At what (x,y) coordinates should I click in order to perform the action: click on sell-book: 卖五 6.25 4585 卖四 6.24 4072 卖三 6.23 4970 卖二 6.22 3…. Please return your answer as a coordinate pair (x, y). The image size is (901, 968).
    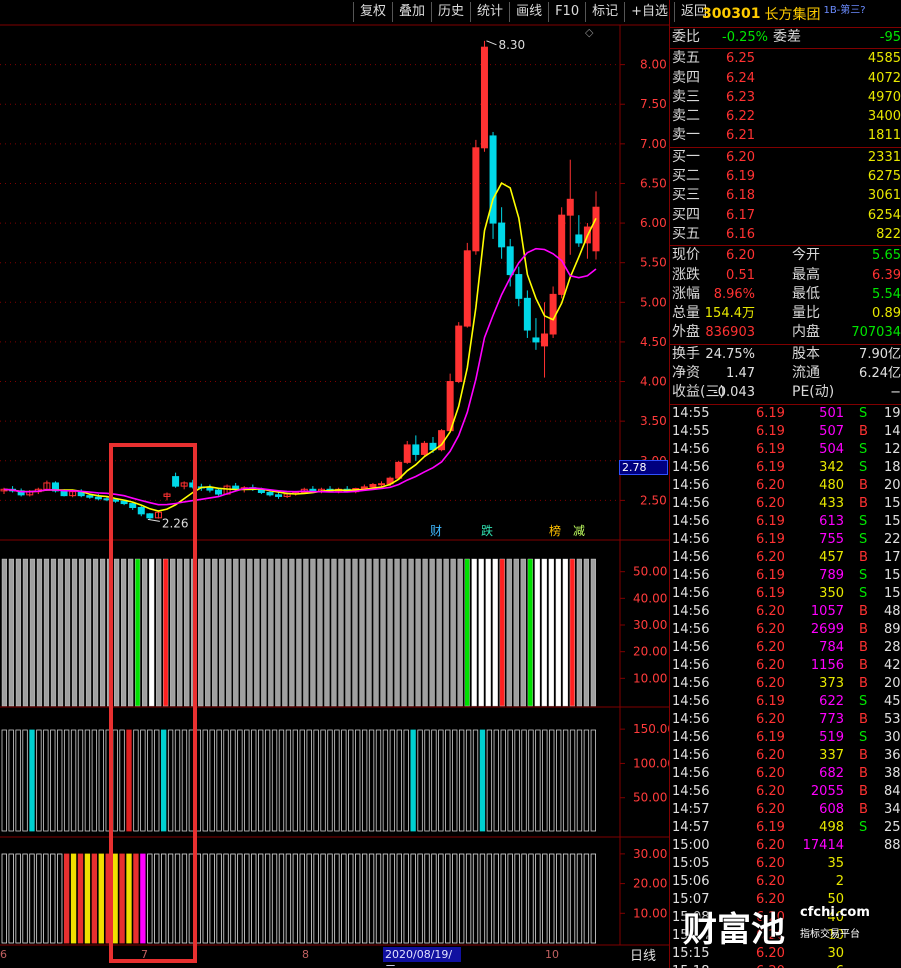
    Looking at the image, I should click on (785, 98).